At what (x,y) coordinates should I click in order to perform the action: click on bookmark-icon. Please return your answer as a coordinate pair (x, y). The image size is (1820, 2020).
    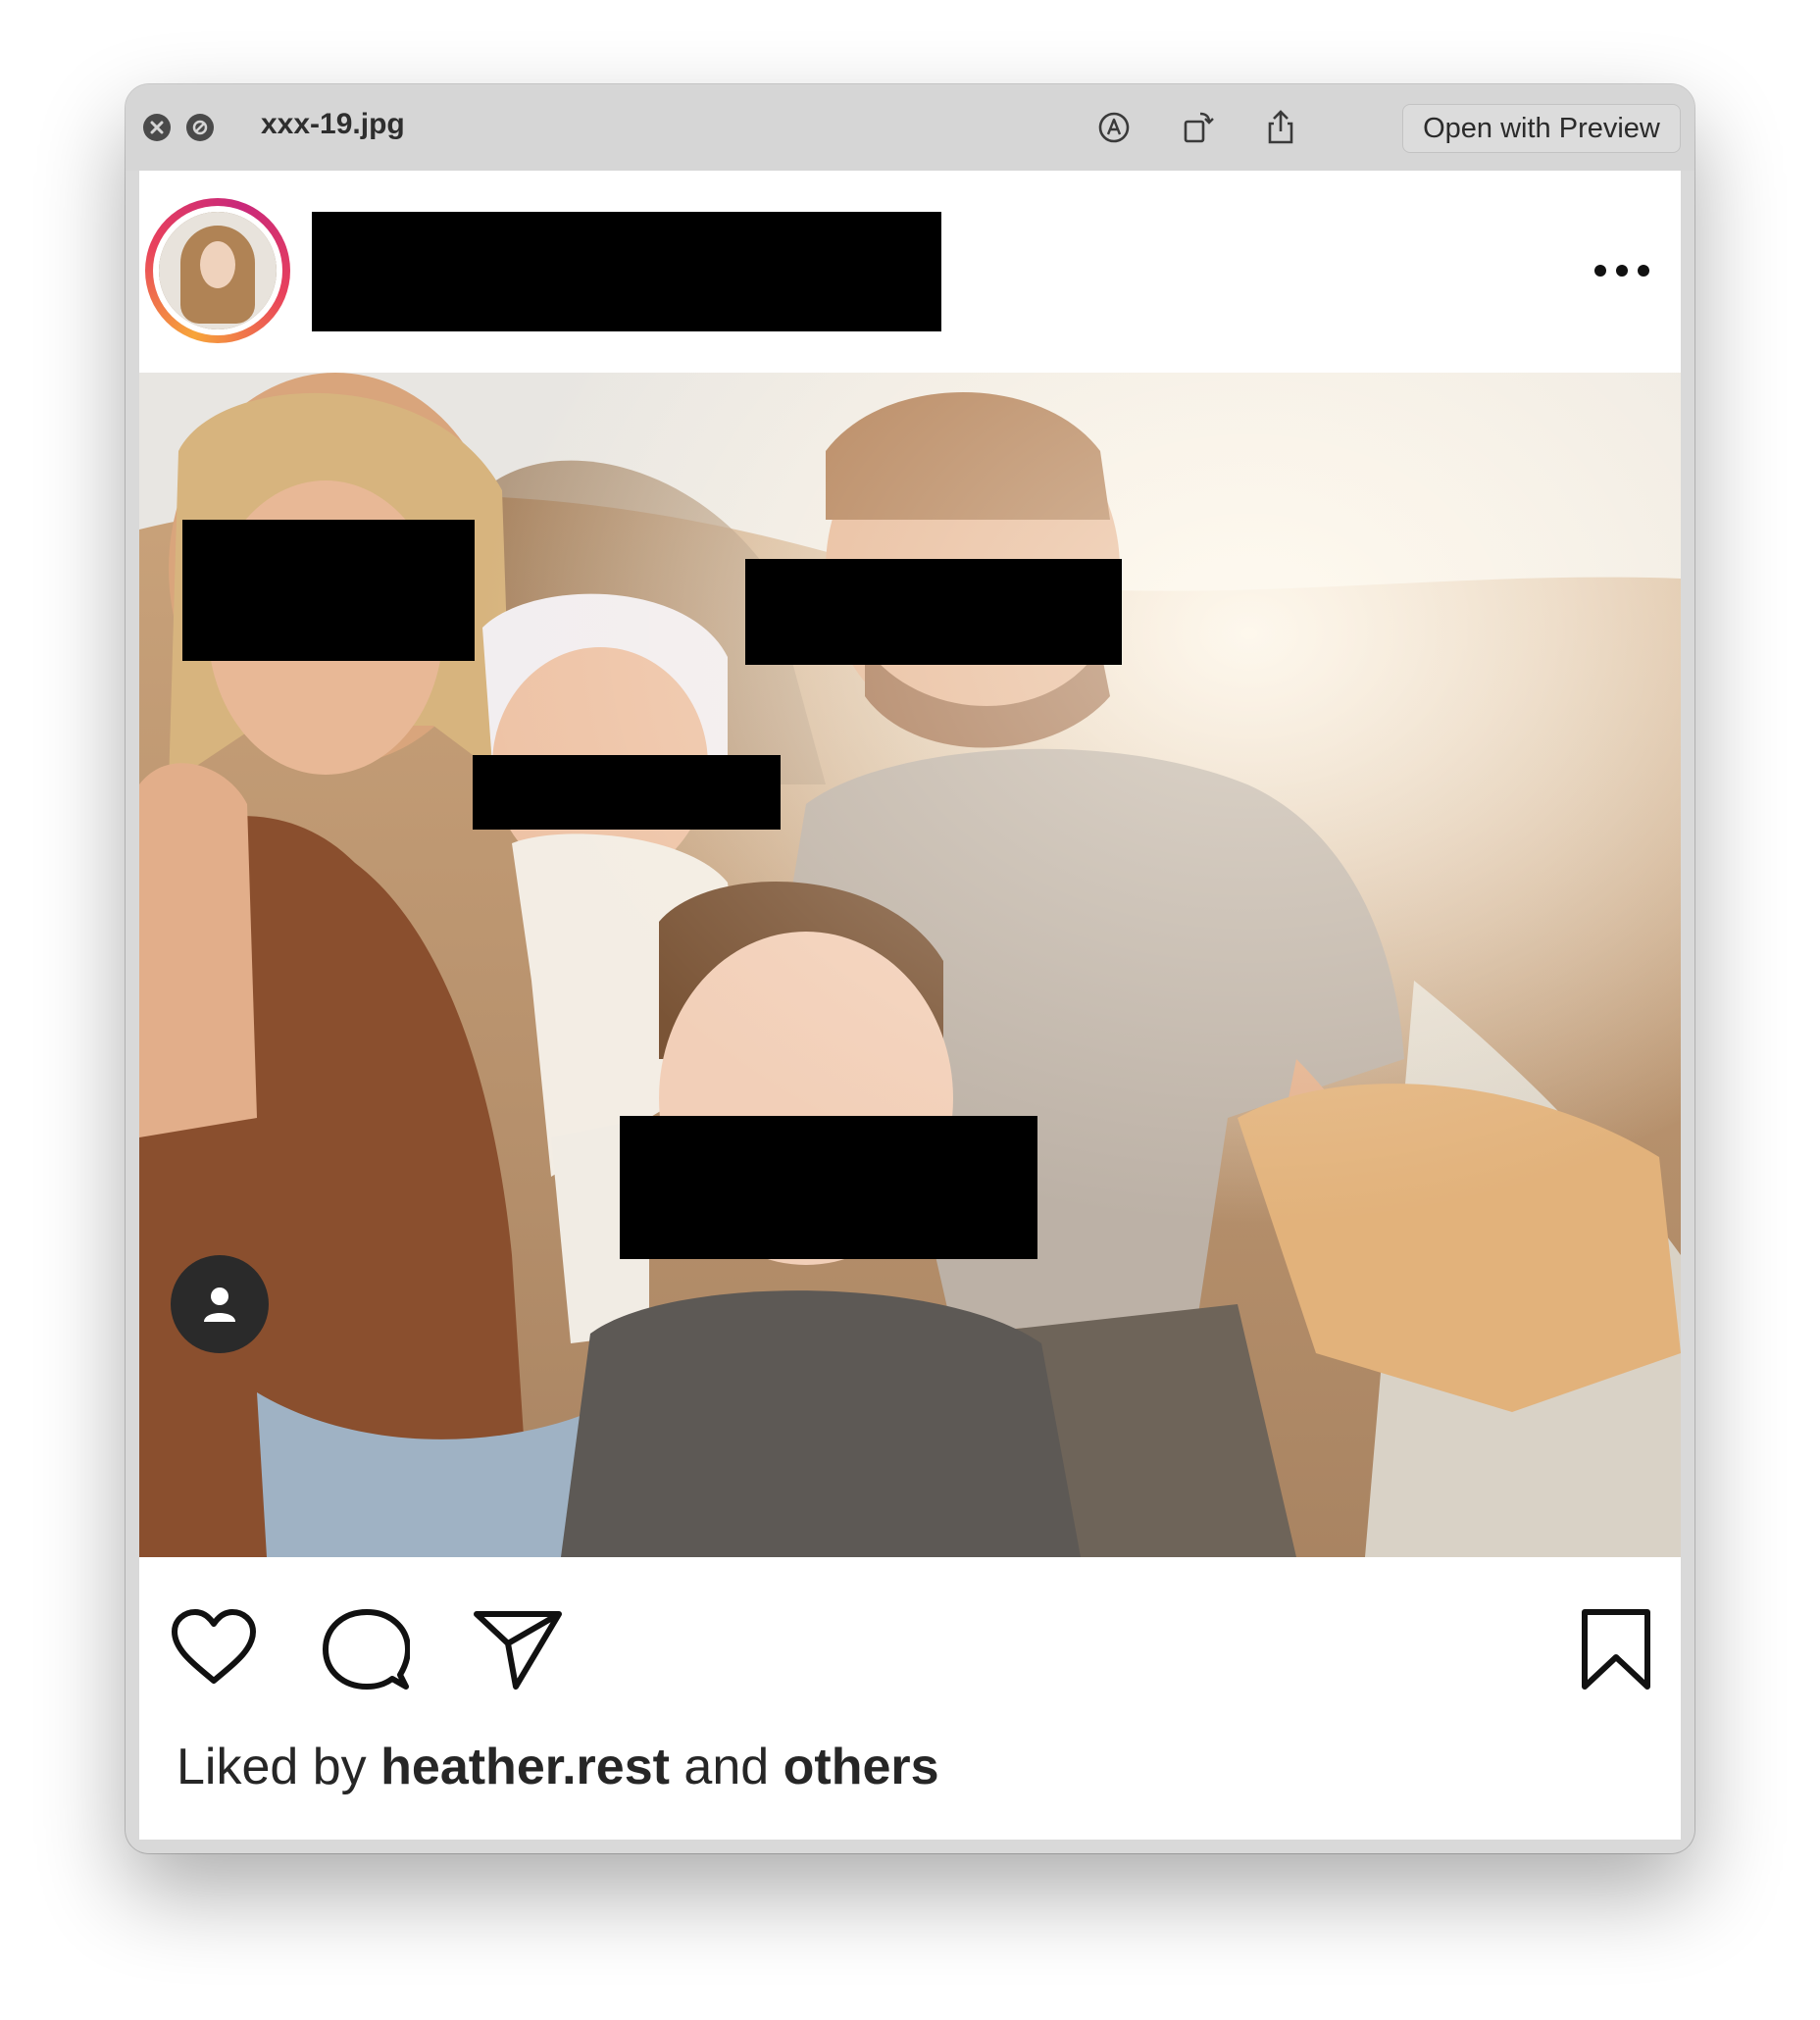
    Looking at the image, I should click on (1616, 1652).